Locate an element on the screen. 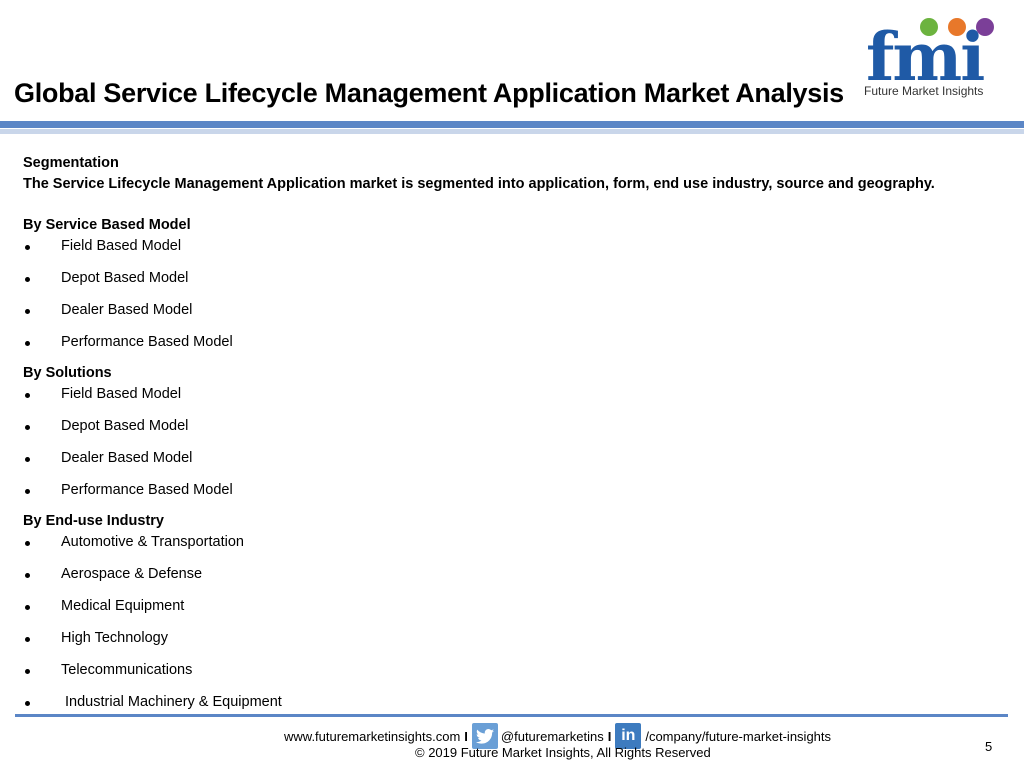 The image size is (1024, 768). page-number: 5 is located at coordinates (989, 746).